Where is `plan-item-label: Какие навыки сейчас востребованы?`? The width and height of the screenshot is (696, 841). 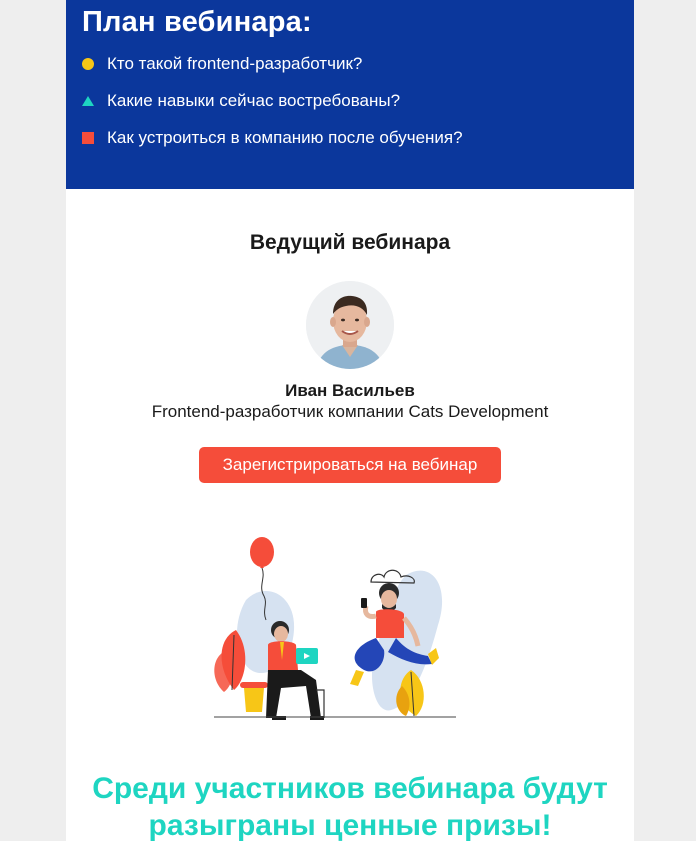 plan-item-label: Какие навыки сейчас востребованы? is located at coordinates (254, 100).